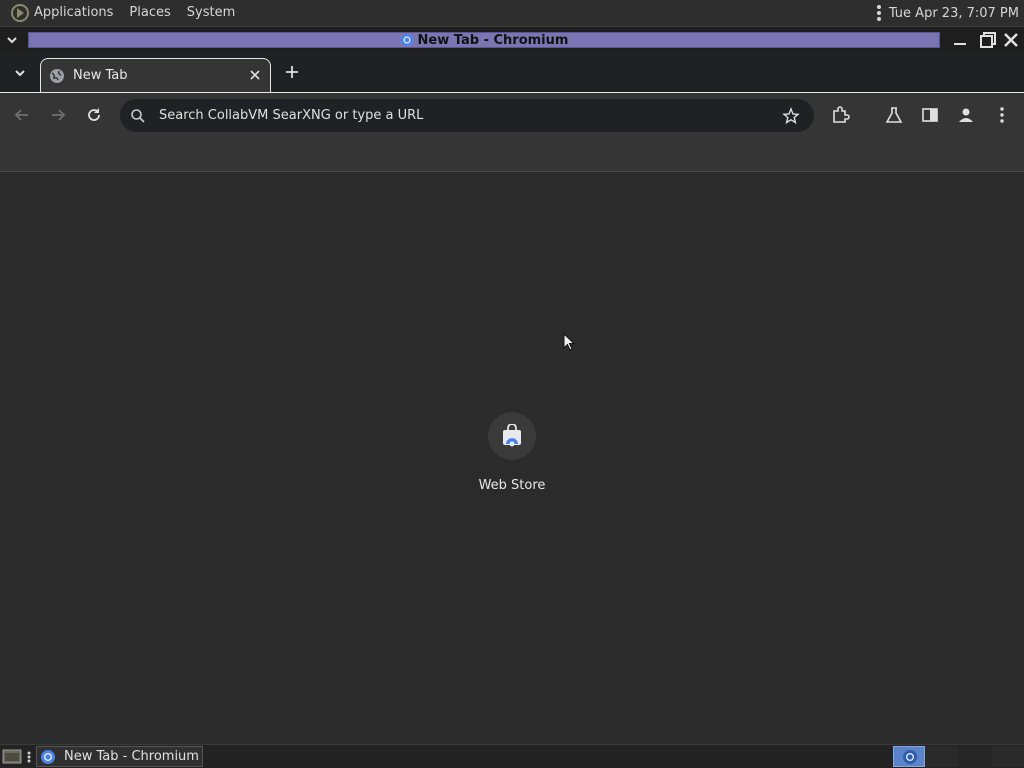 The width and height of the screenshot is (1024, 768). I want to click on reload-icon, so click(94, 115).